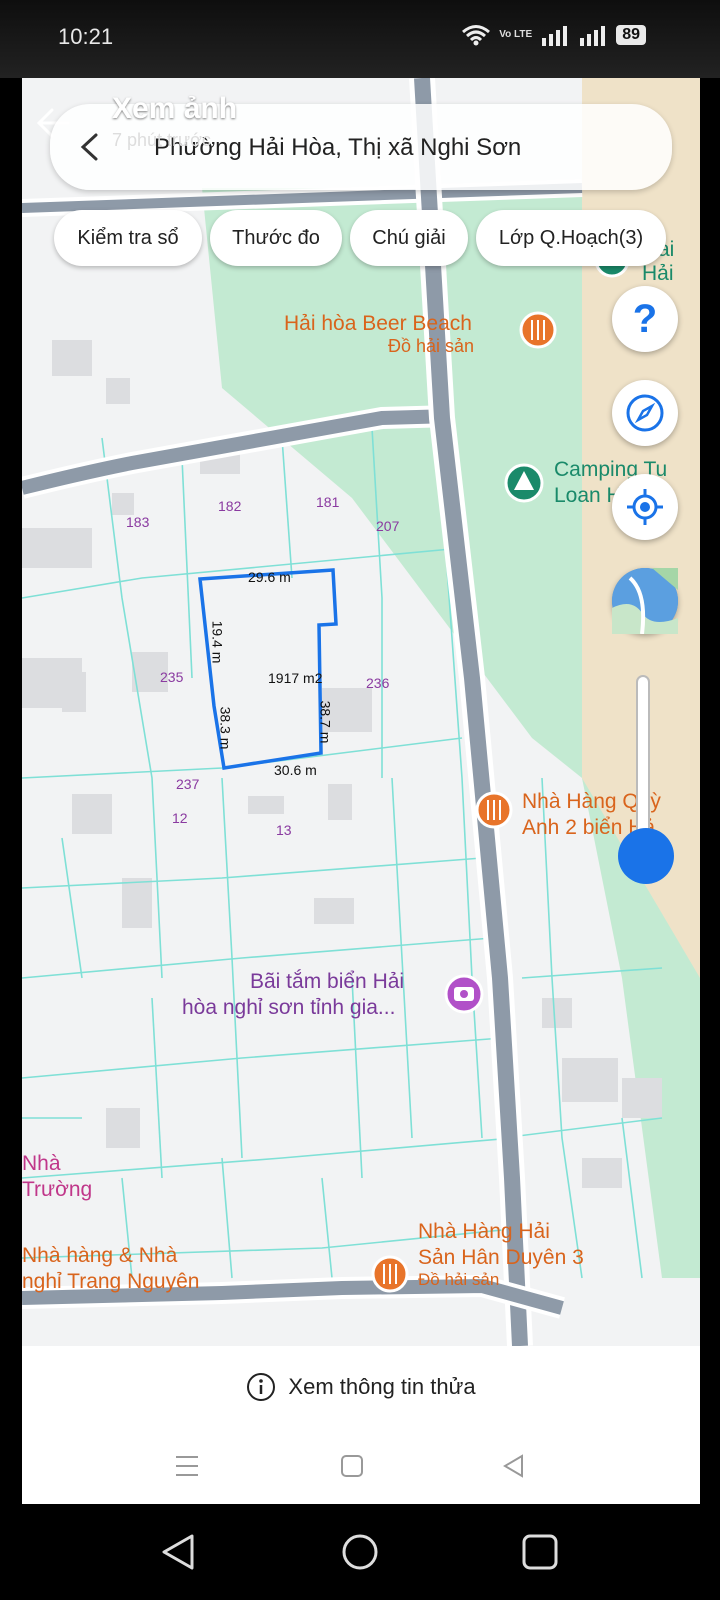 The height and width of the screenshot is (1600, 720). Describe the element at coordinates (295, 678) in the screenshot. I see `parcel-area: 1917 m2` at that location.